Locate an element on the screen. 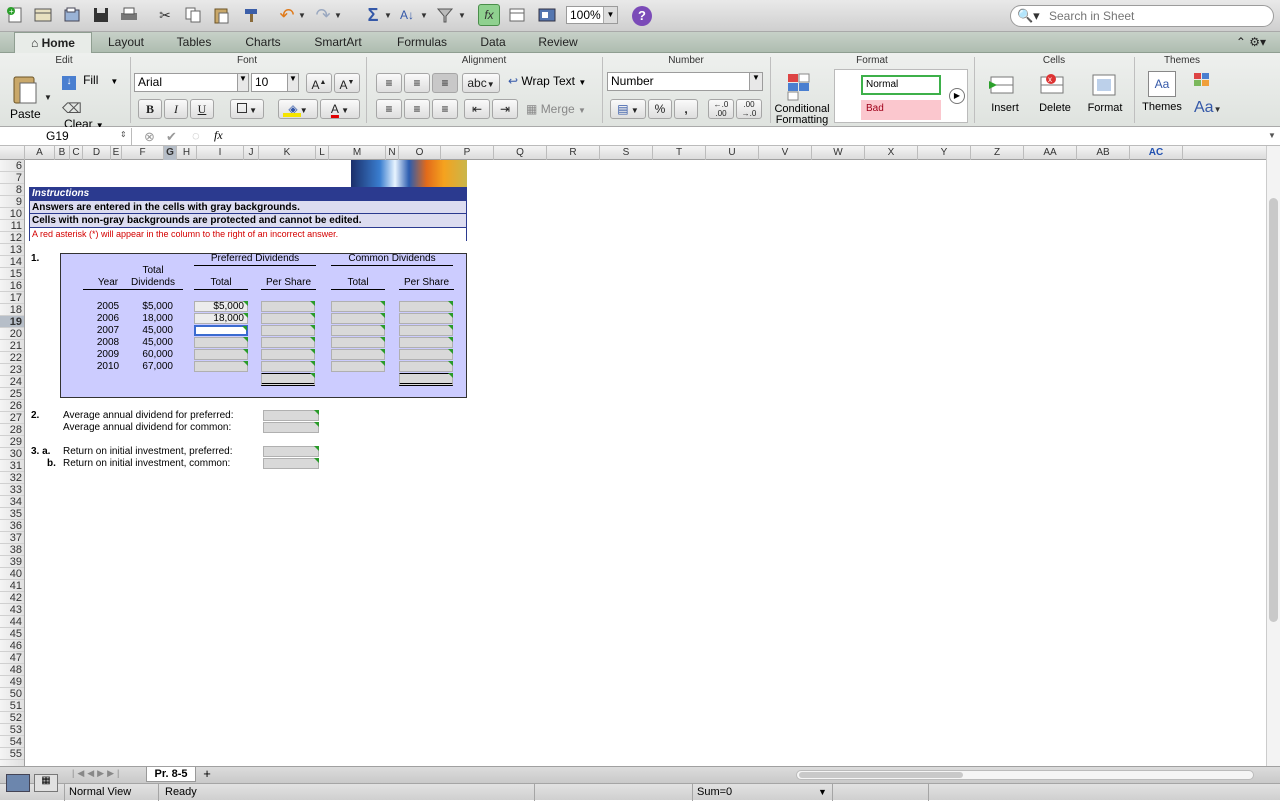 The height and width of the screenshot is (801, 1280). row-header: 40 is located at coordinates (12, 574).